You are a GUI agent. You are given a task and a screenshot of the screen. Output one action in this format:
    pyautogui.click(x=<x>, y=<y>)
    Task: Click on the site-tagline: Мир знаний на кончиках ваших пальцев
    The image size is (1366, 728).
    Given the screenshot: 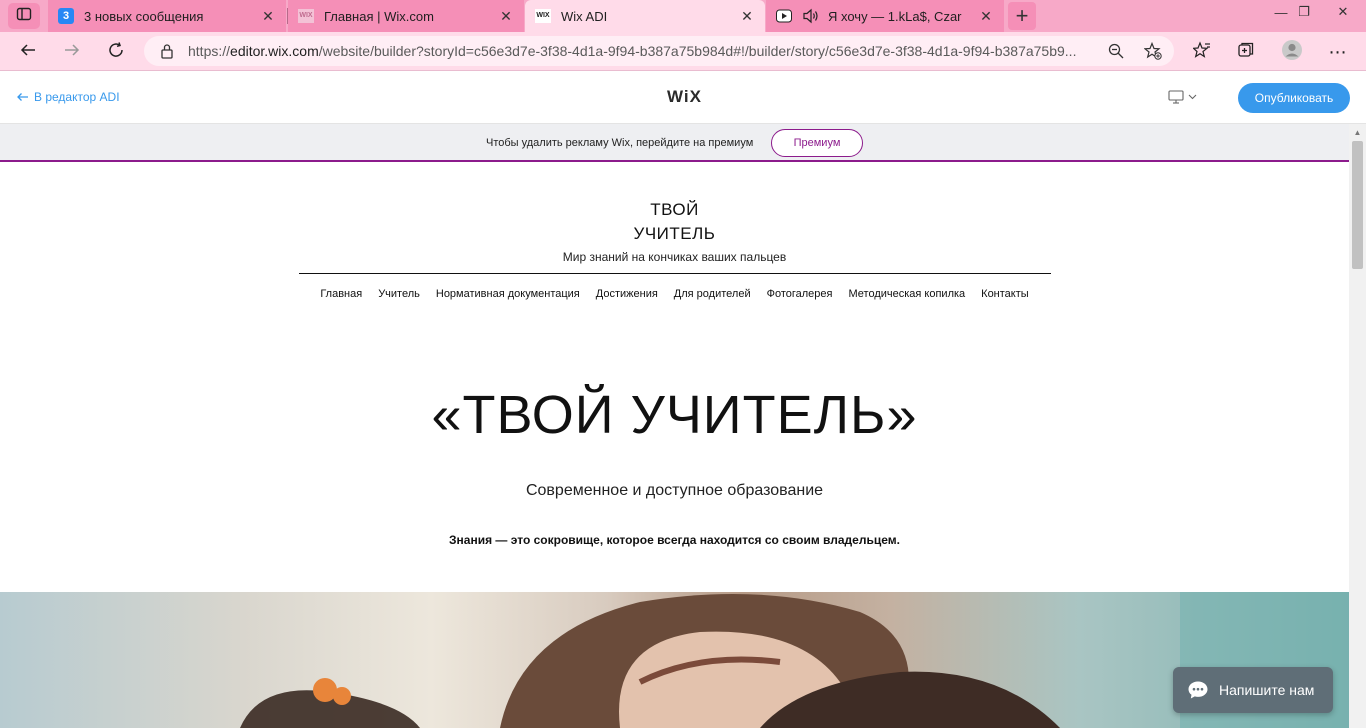 What is the action you would take?
    pyautogui.click(x=674, y=257)
    